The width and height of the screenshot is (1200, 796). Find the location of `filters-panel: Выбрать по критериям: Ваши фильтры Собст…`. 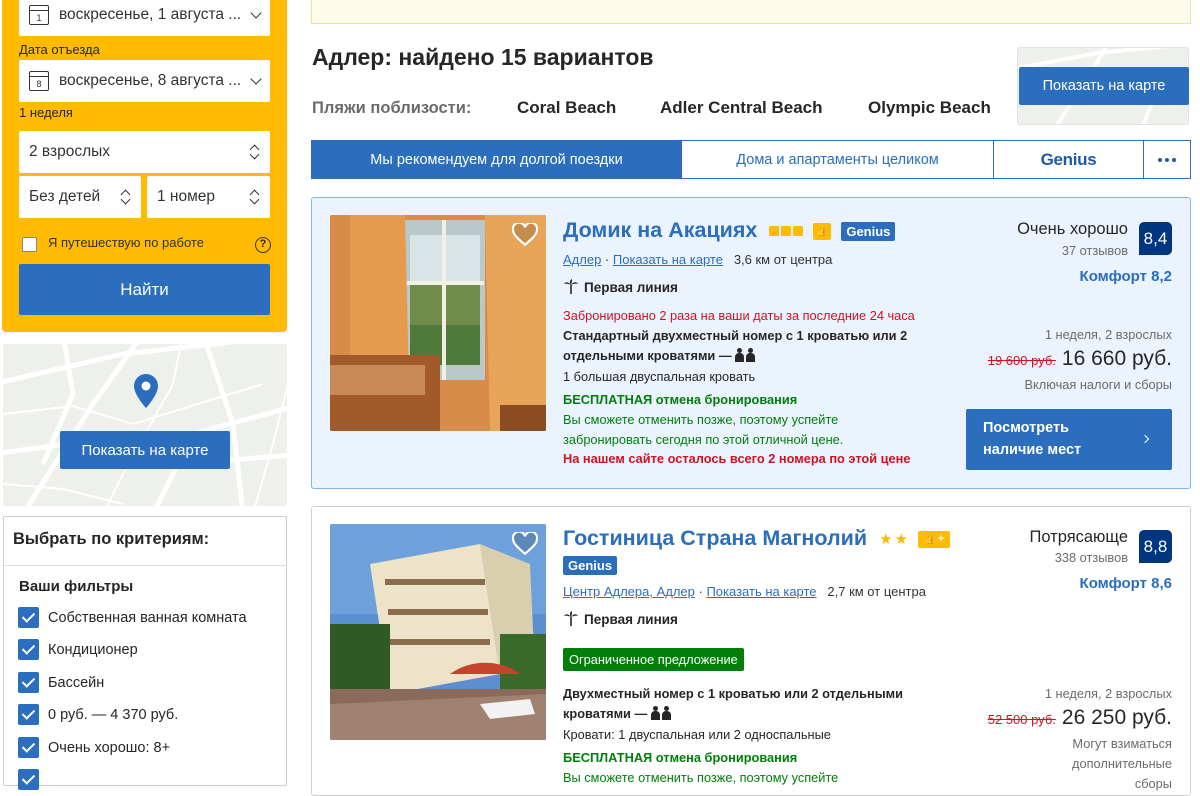

filters-panel: Выбрать по критериям: Ваши фильтры Собст… is located at coordinates (145, 653).